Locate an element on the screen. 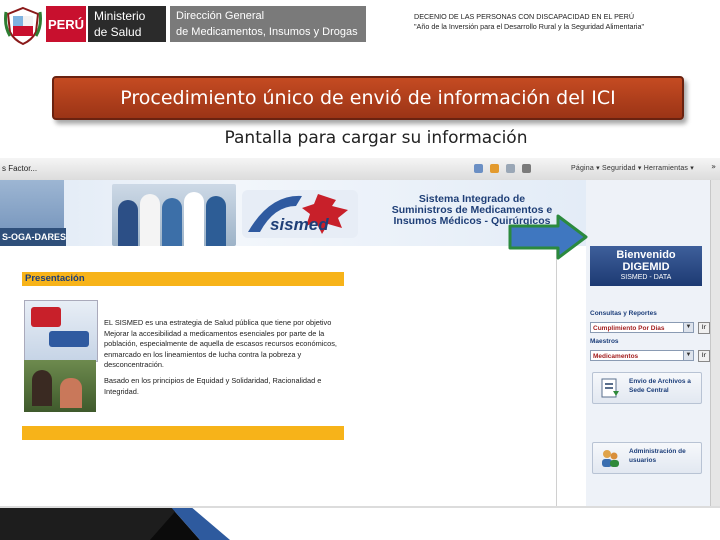 The image size is (720, 540). ministerio-line2: de Salud is located at coordinates (118, 32).